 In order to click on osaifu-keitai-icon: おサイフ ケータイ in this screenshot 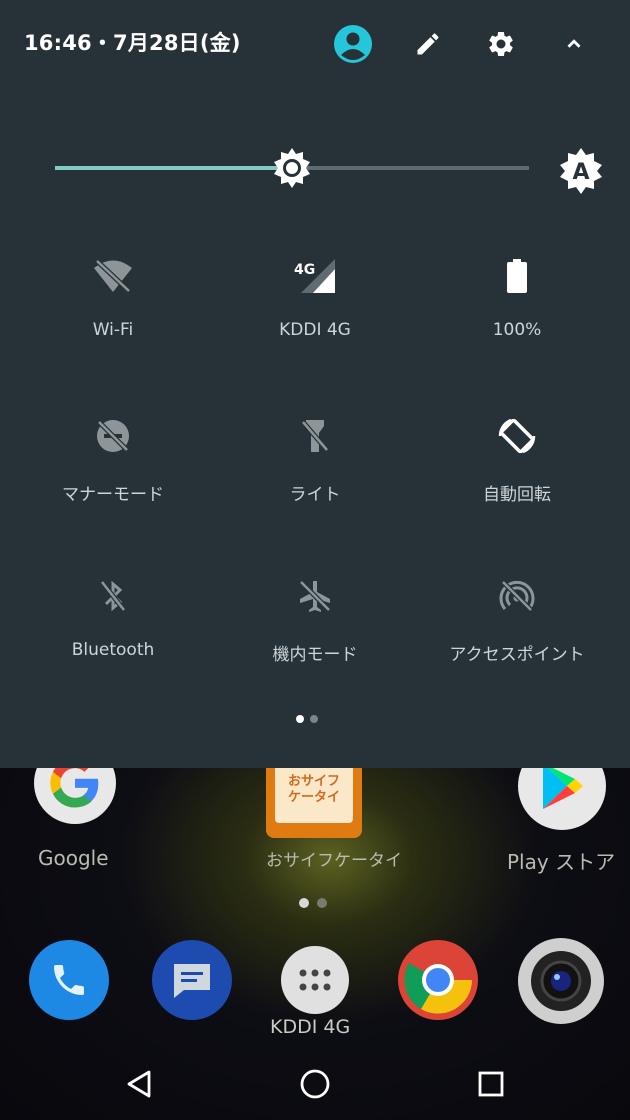, I will do `click(314, 803)`.